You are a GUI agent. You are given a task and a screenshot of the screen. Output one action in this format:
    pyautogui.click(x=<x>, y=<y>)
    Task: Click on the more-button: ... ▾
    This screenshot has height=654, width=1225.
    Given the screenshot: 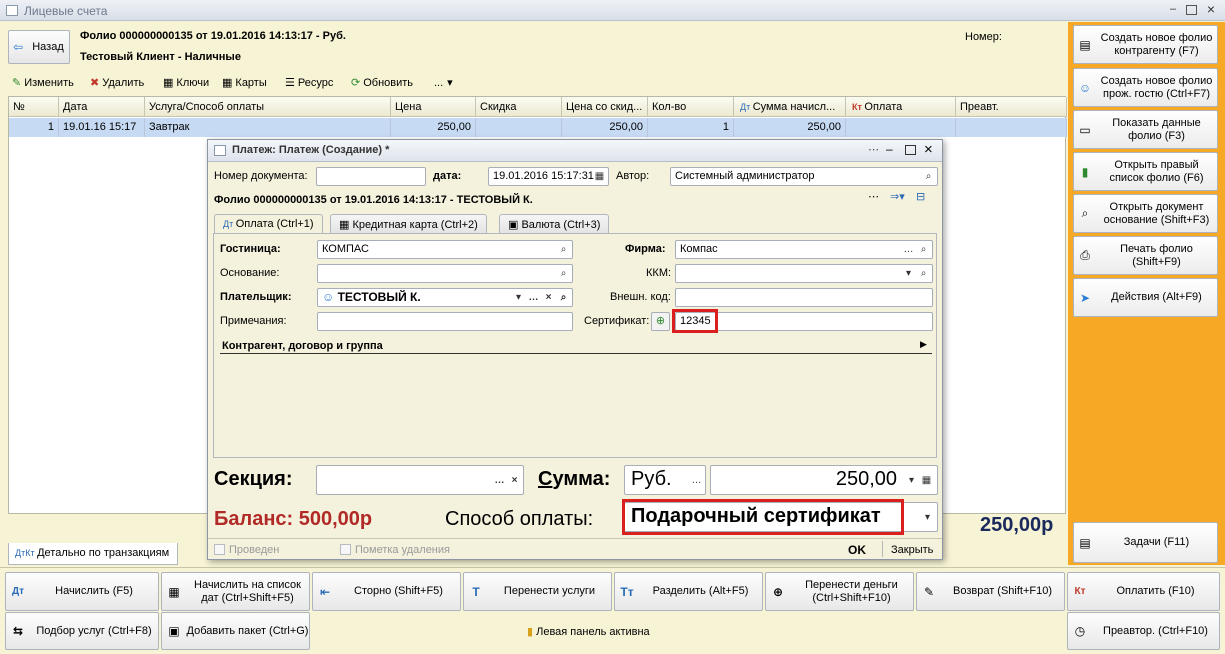 What is the action you would take?
    pyautogui.click(x=445, y=83)
    